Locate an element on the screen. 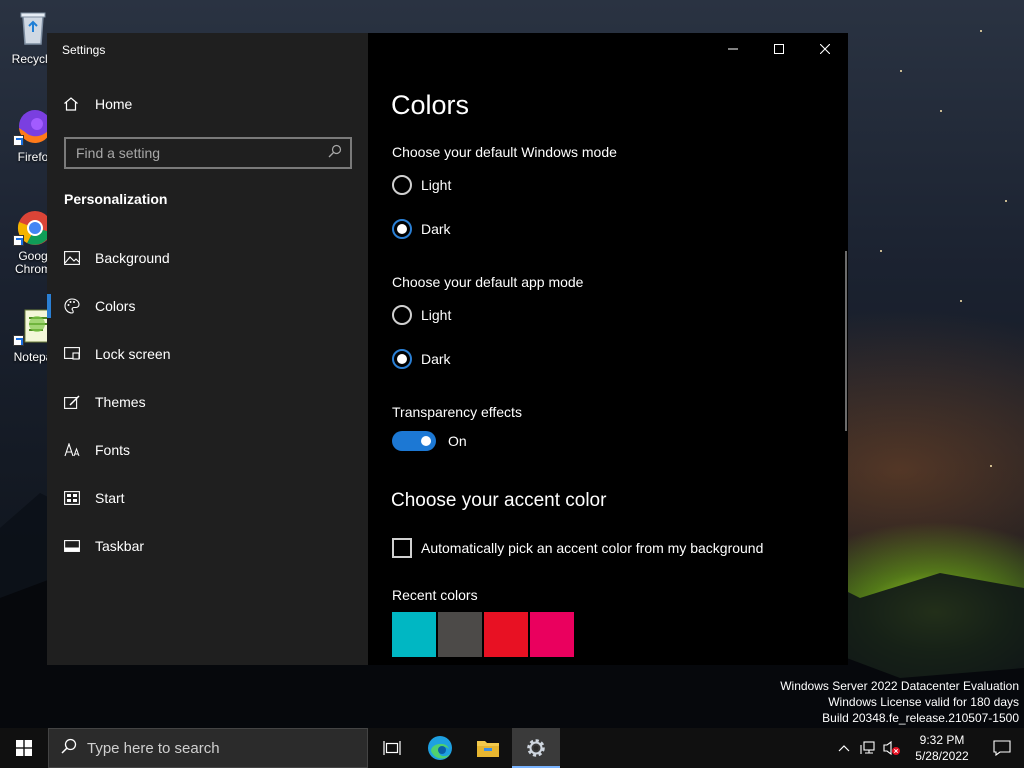 This screenshot has width=1024, height=768. transparency-label: Transparency effects is located at coordinates (457, 412).